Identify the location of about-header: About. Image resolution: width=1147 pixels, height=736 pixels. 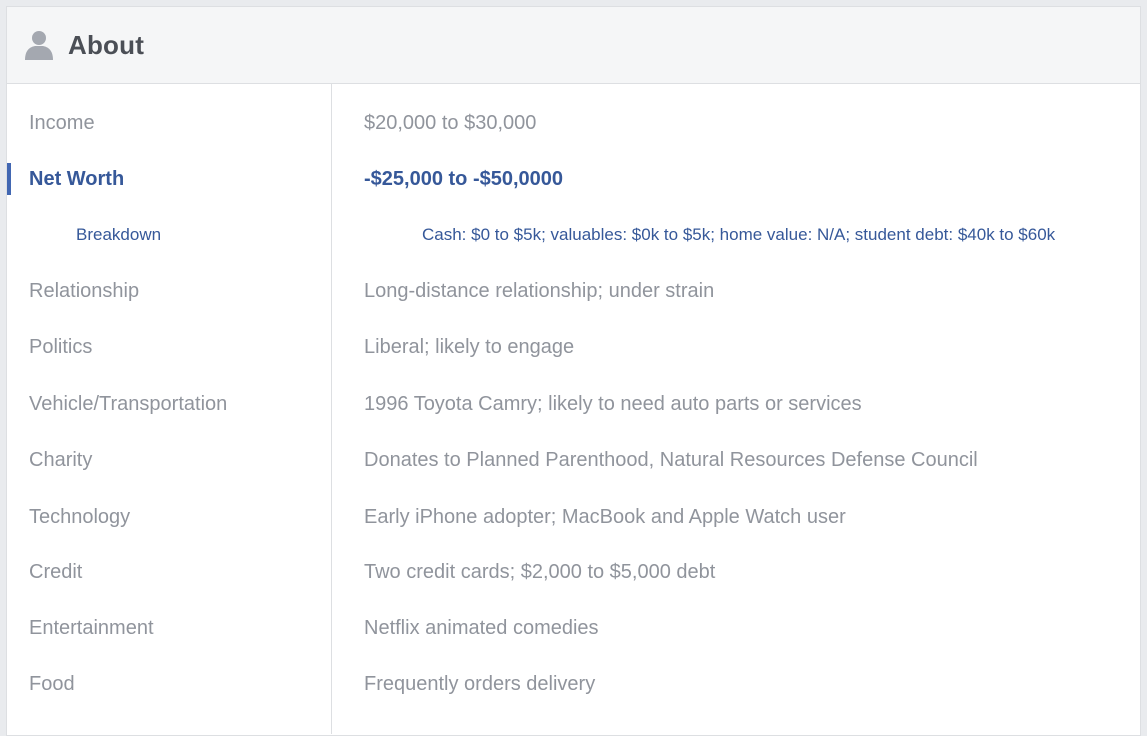
(573, 45).